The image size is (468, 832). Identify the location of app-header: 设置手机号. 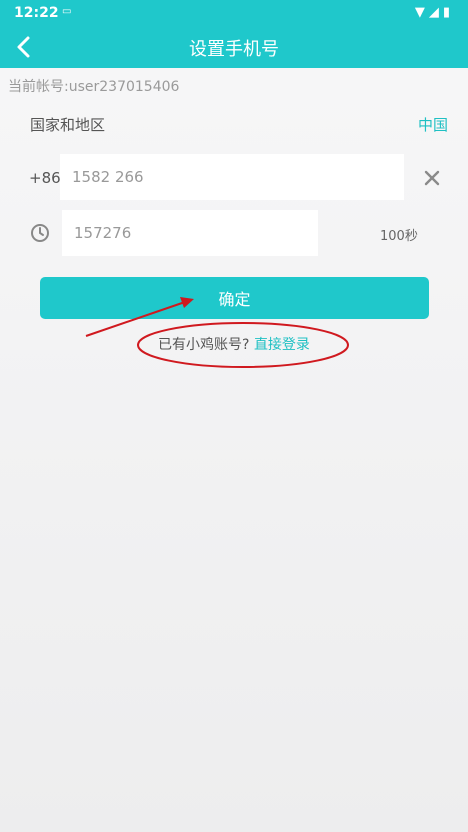
(234, 47).